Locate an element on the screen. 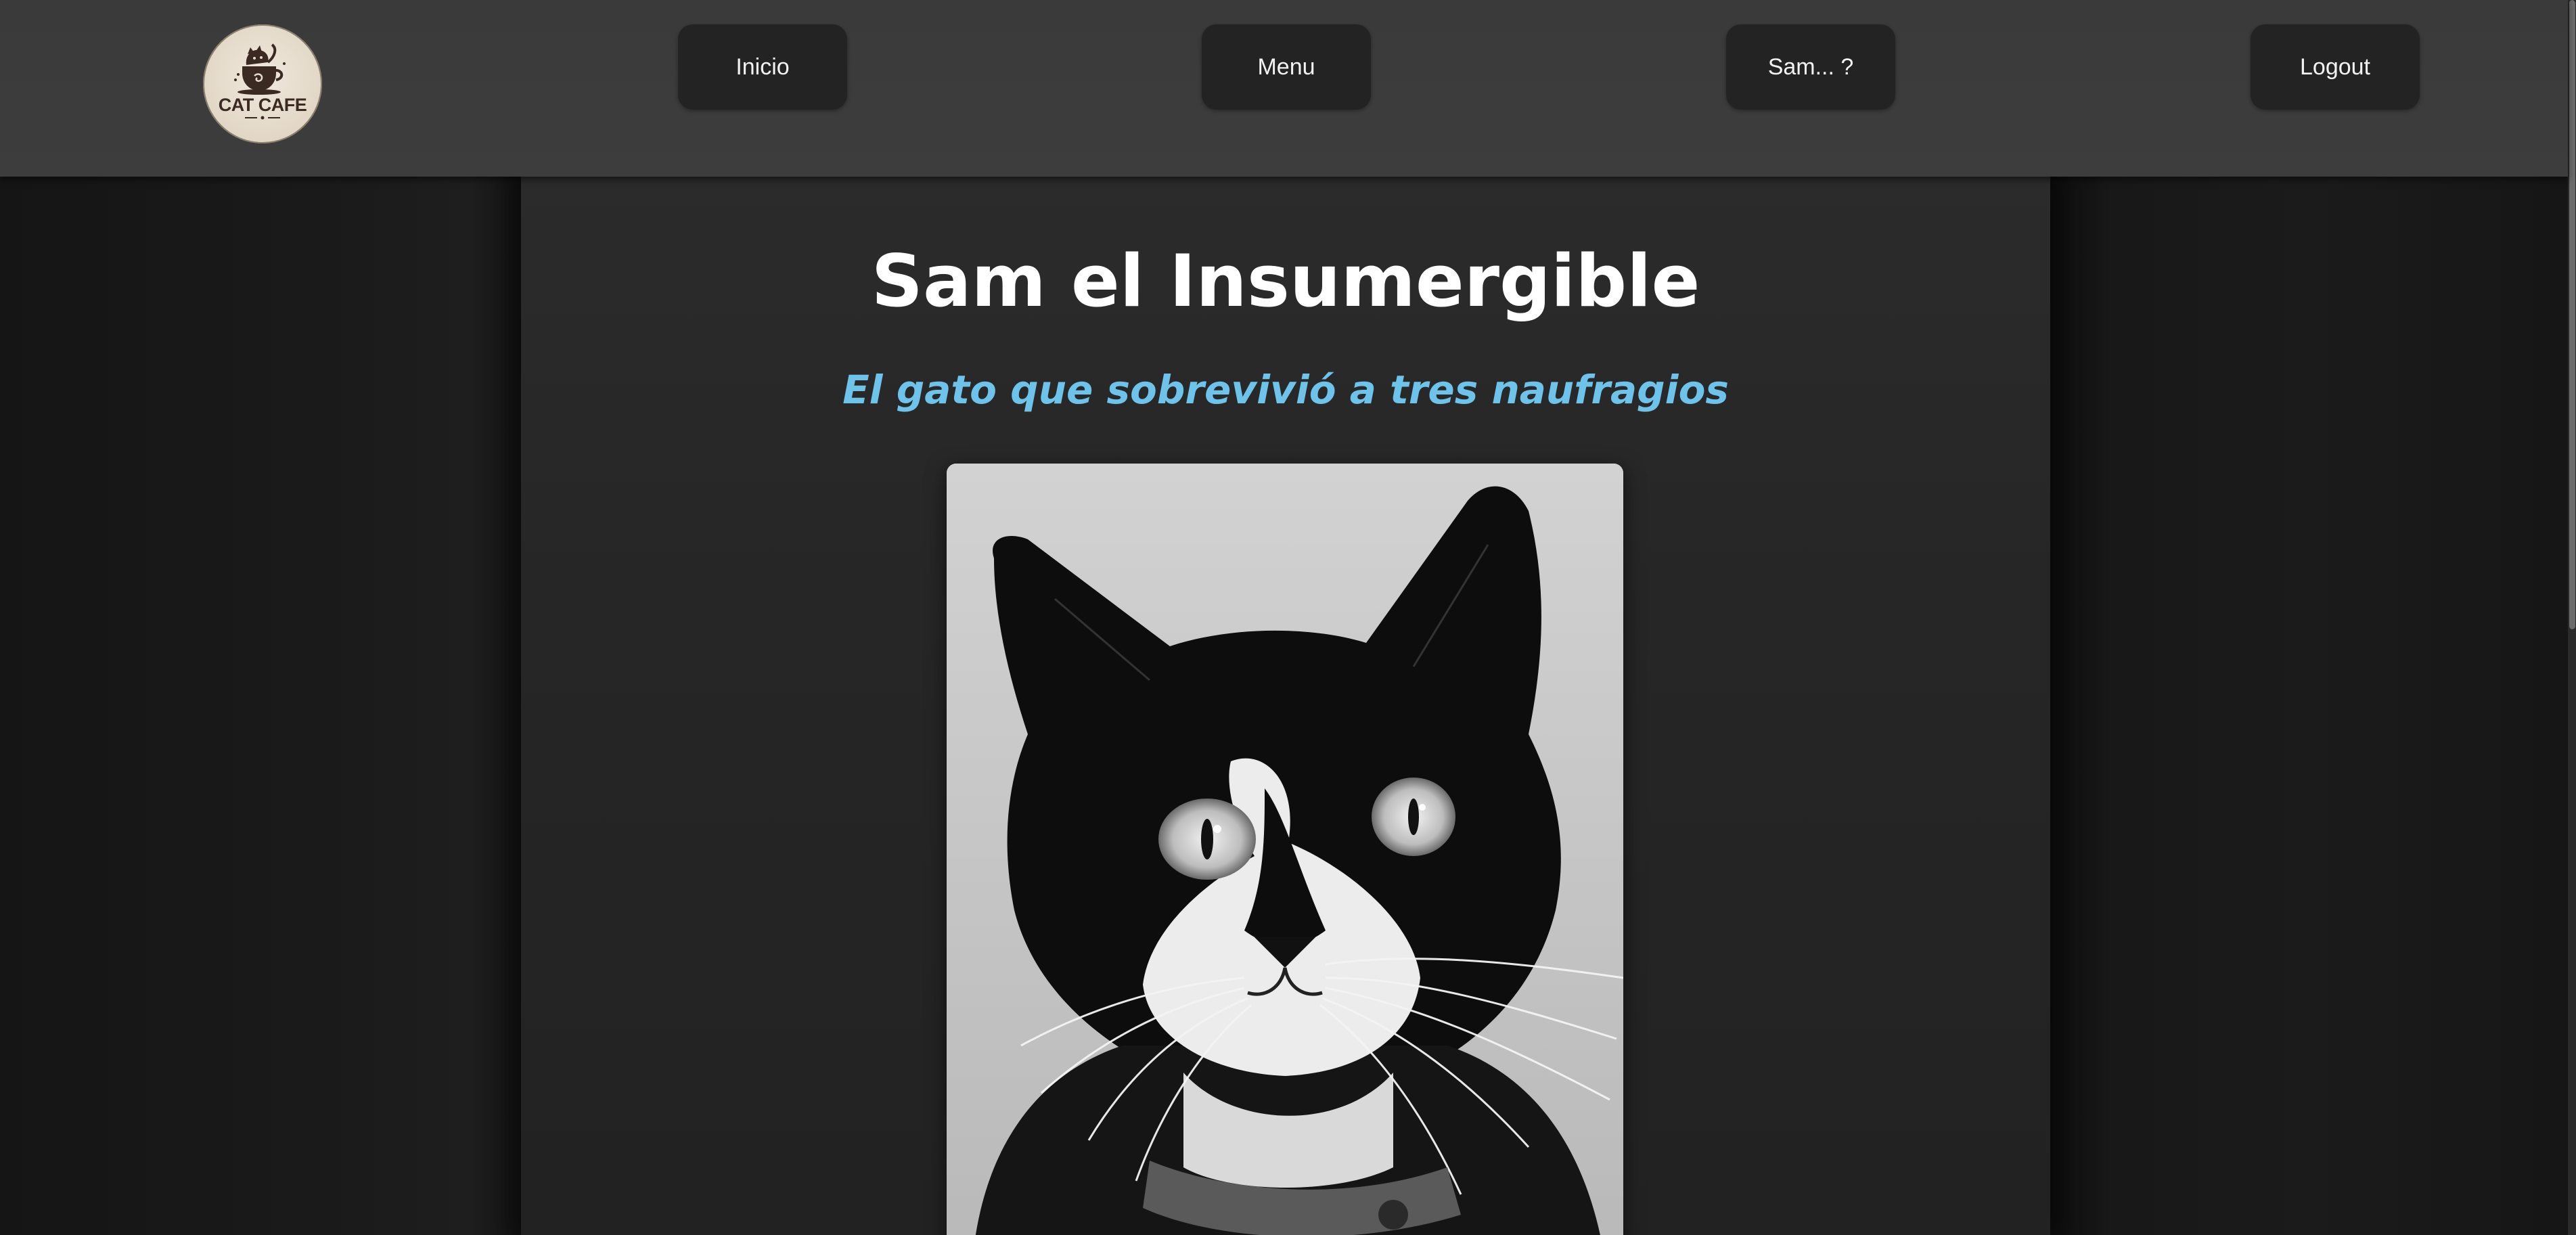 This screenshot has width=2576, height=1235. nav-button-sam: Sam... ? is located at coordinates (1810, 67).